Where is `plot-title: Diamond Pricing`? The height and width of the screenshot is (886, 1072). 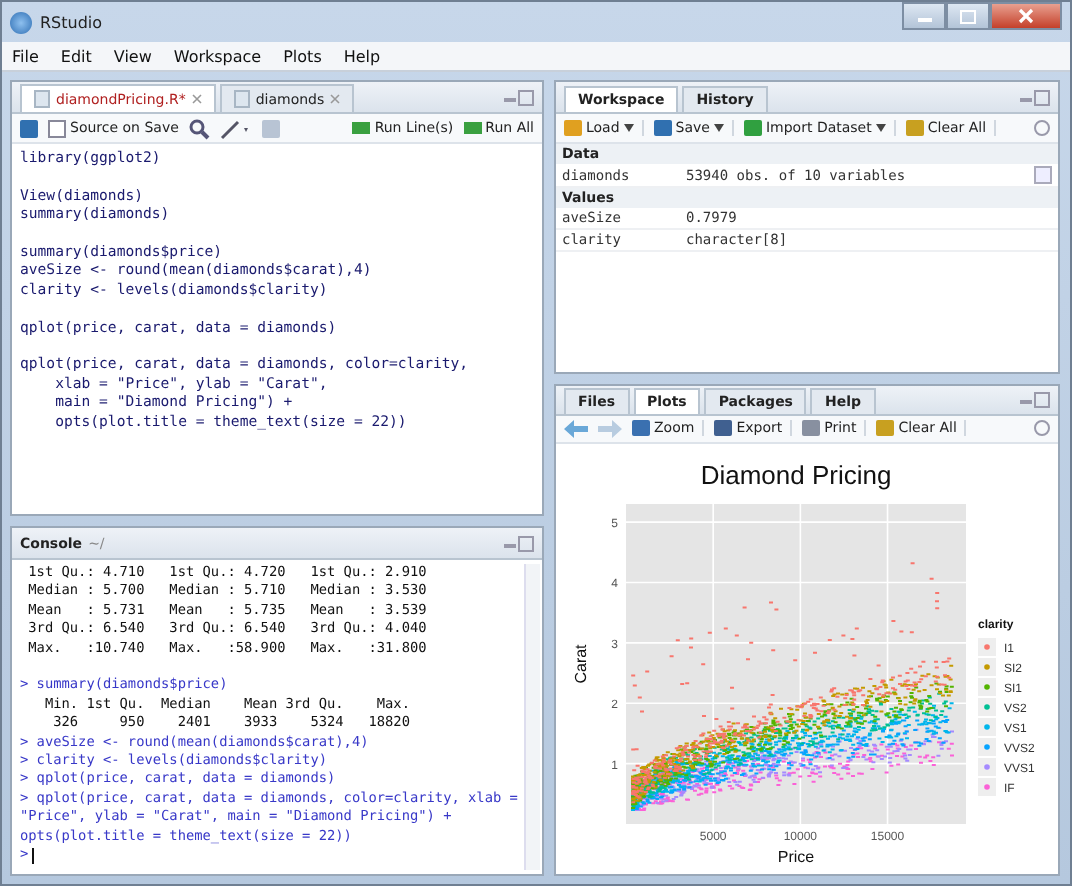
plot-title: Diamond Pricing is located at coordinates (795, 475).